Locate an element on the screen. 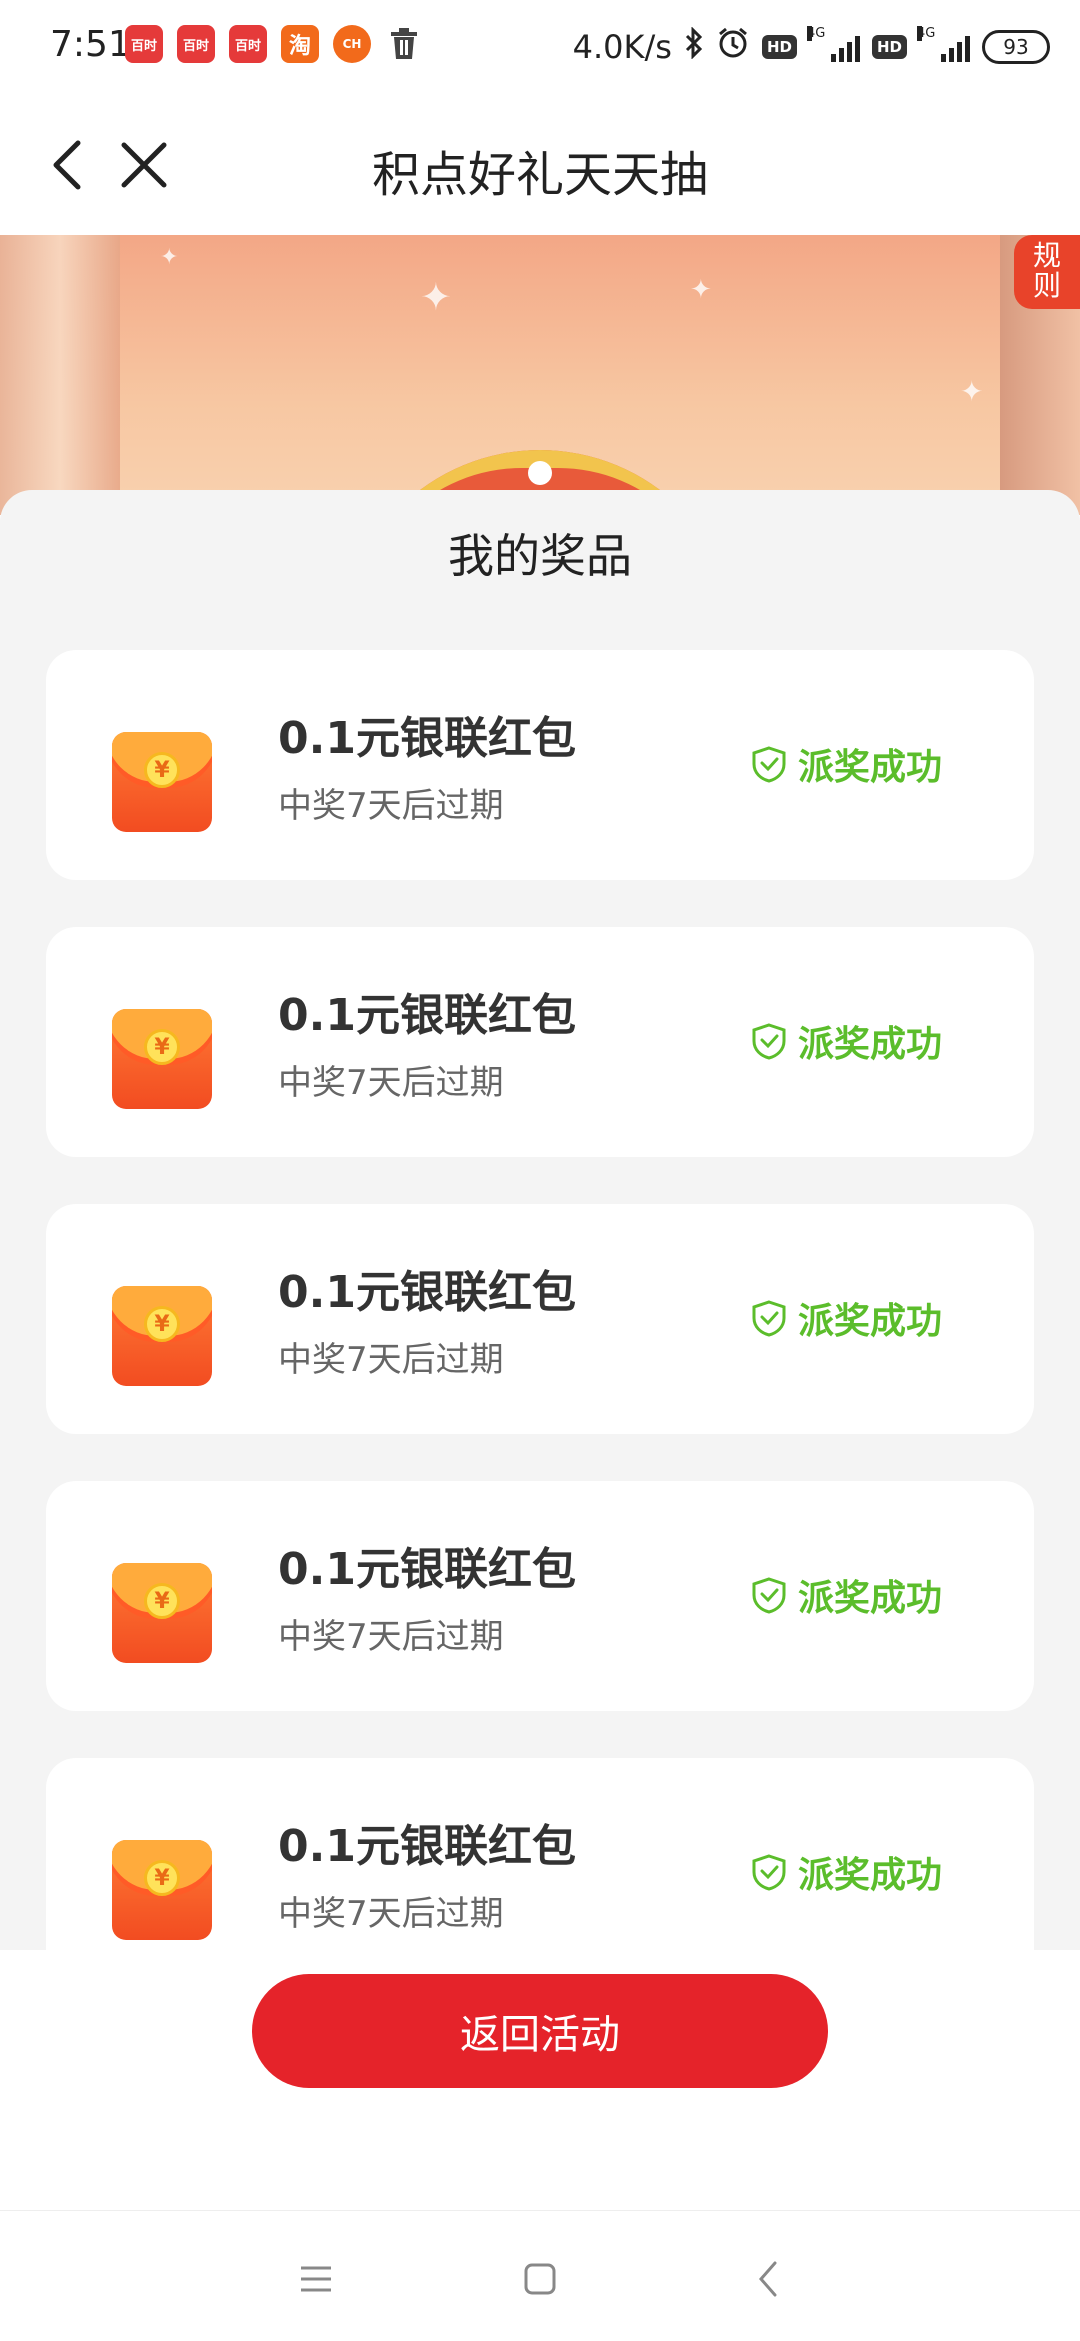  net-speed: 4.0K/s is located at coordinates (622, 47).